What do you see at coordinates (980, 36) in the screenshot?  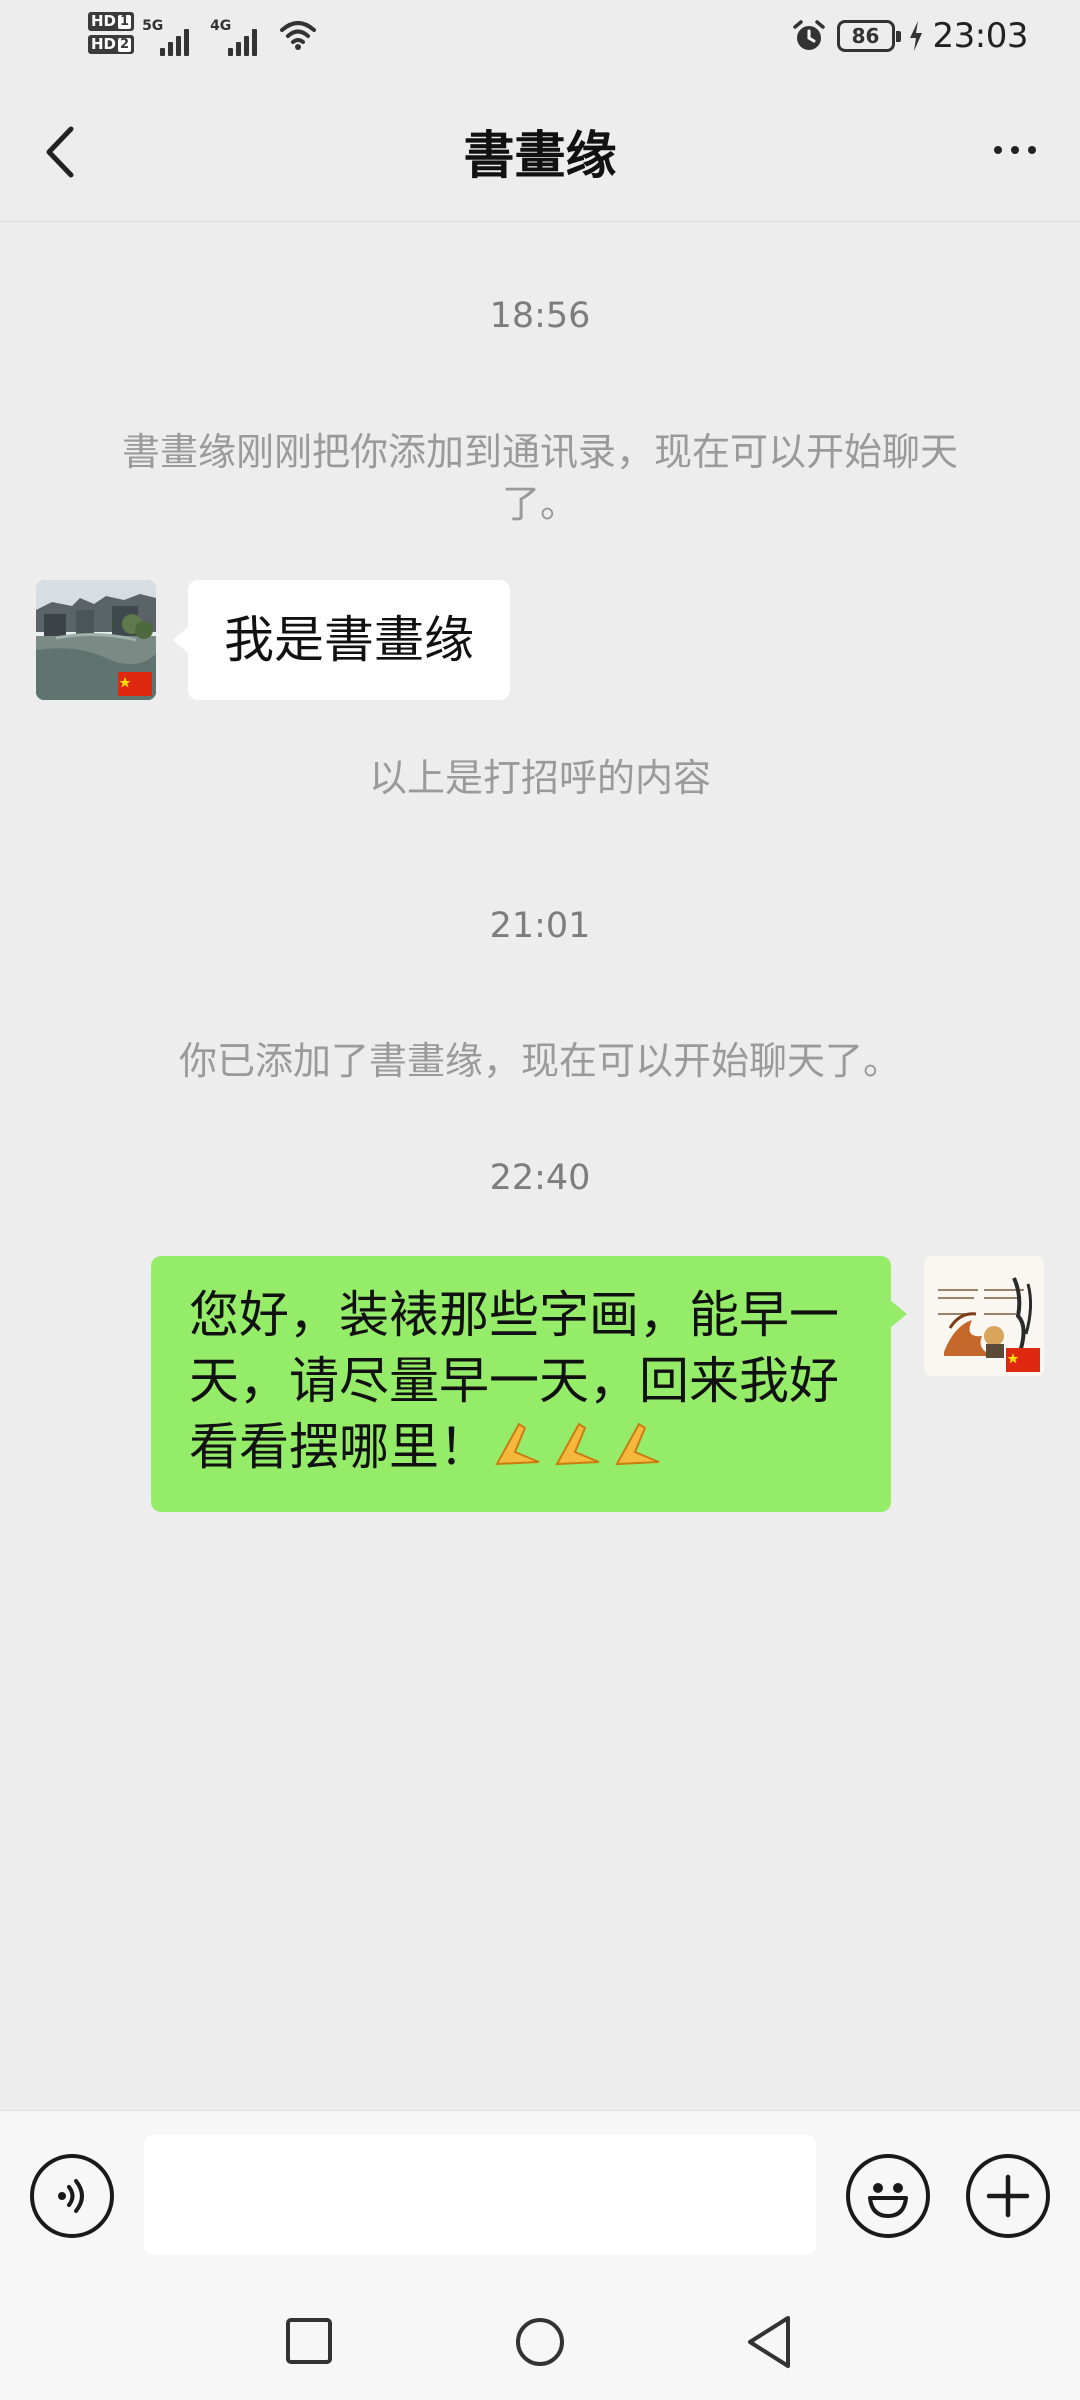 I see `status-time: 23:03` at bounding box center [980, 36].